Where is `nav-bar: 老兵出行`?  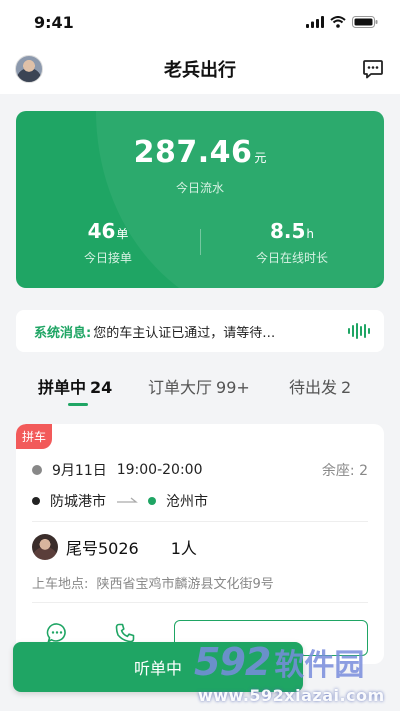 nav-bar: 老兵出行 is located at coordinates (200, 69).